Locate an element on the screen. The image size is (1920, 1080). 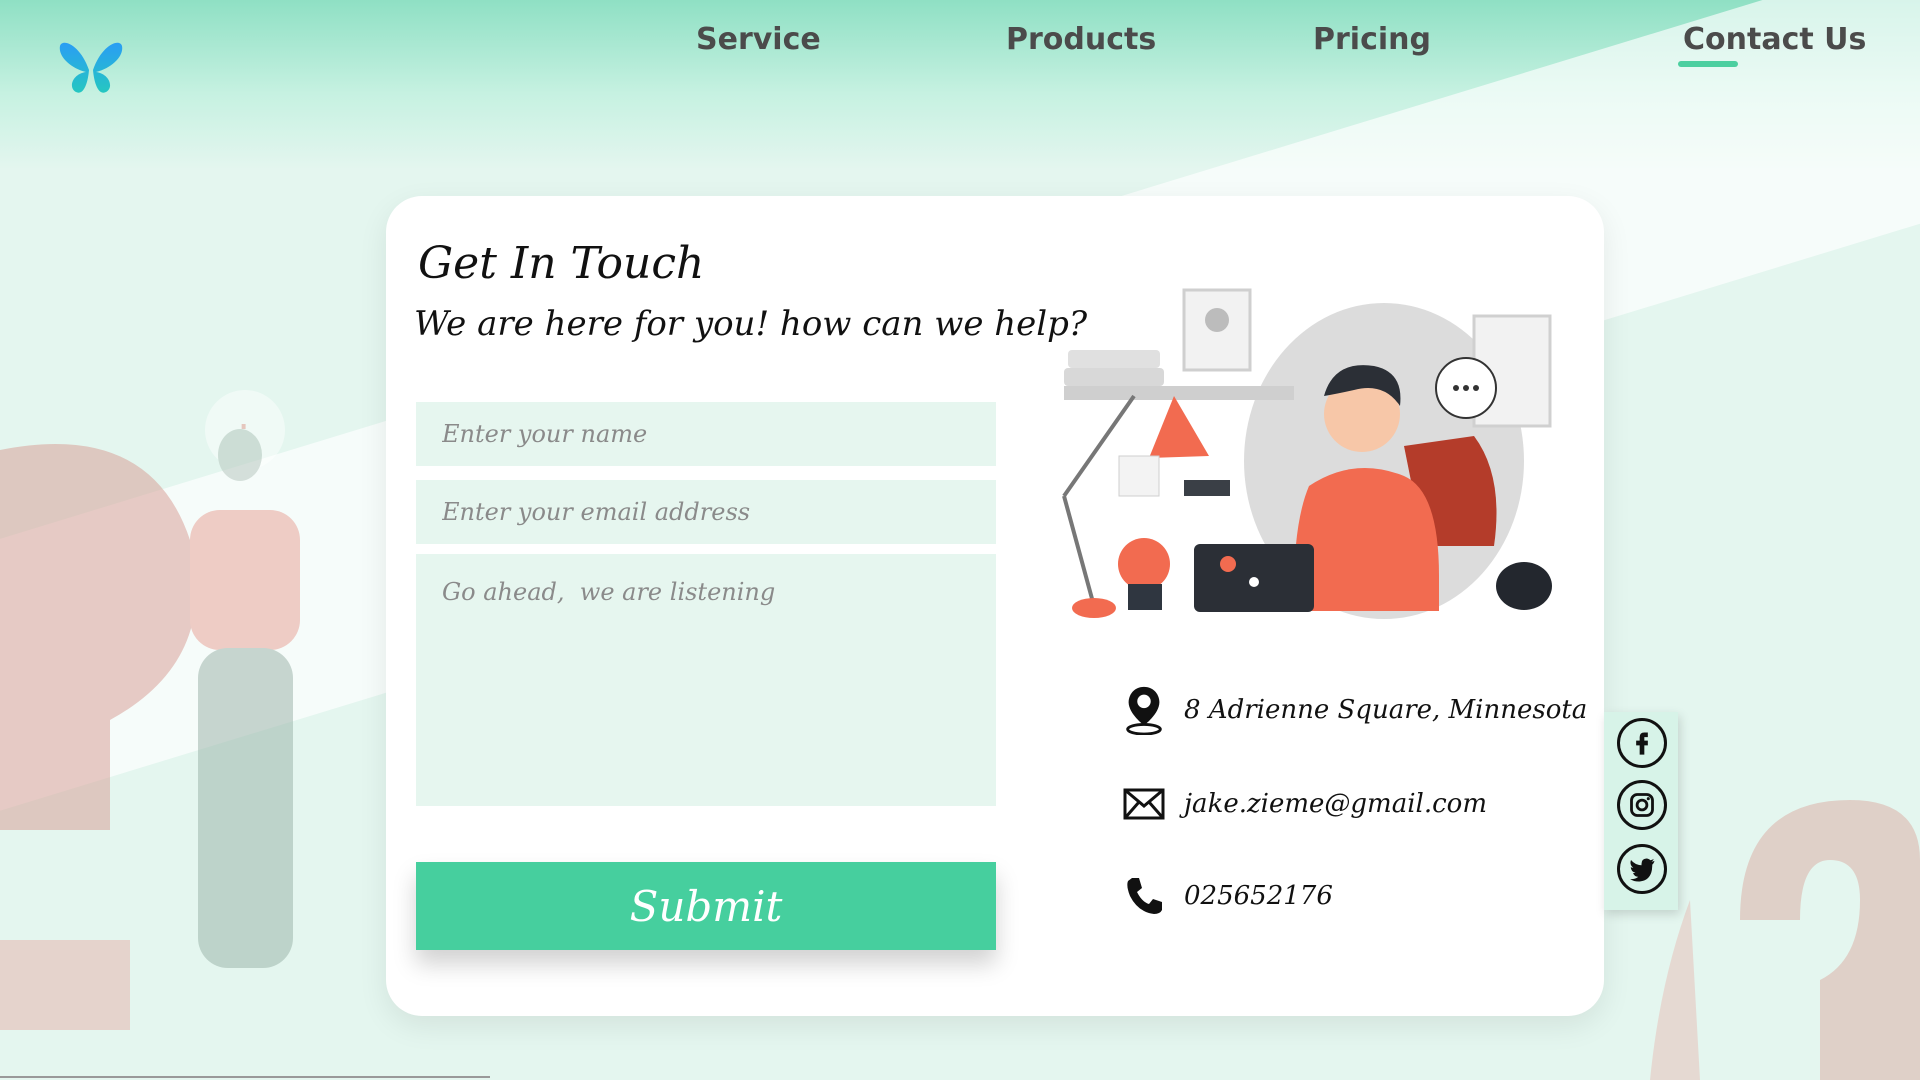
phone-row: 025652176 is located at coordinates (1226, 896).